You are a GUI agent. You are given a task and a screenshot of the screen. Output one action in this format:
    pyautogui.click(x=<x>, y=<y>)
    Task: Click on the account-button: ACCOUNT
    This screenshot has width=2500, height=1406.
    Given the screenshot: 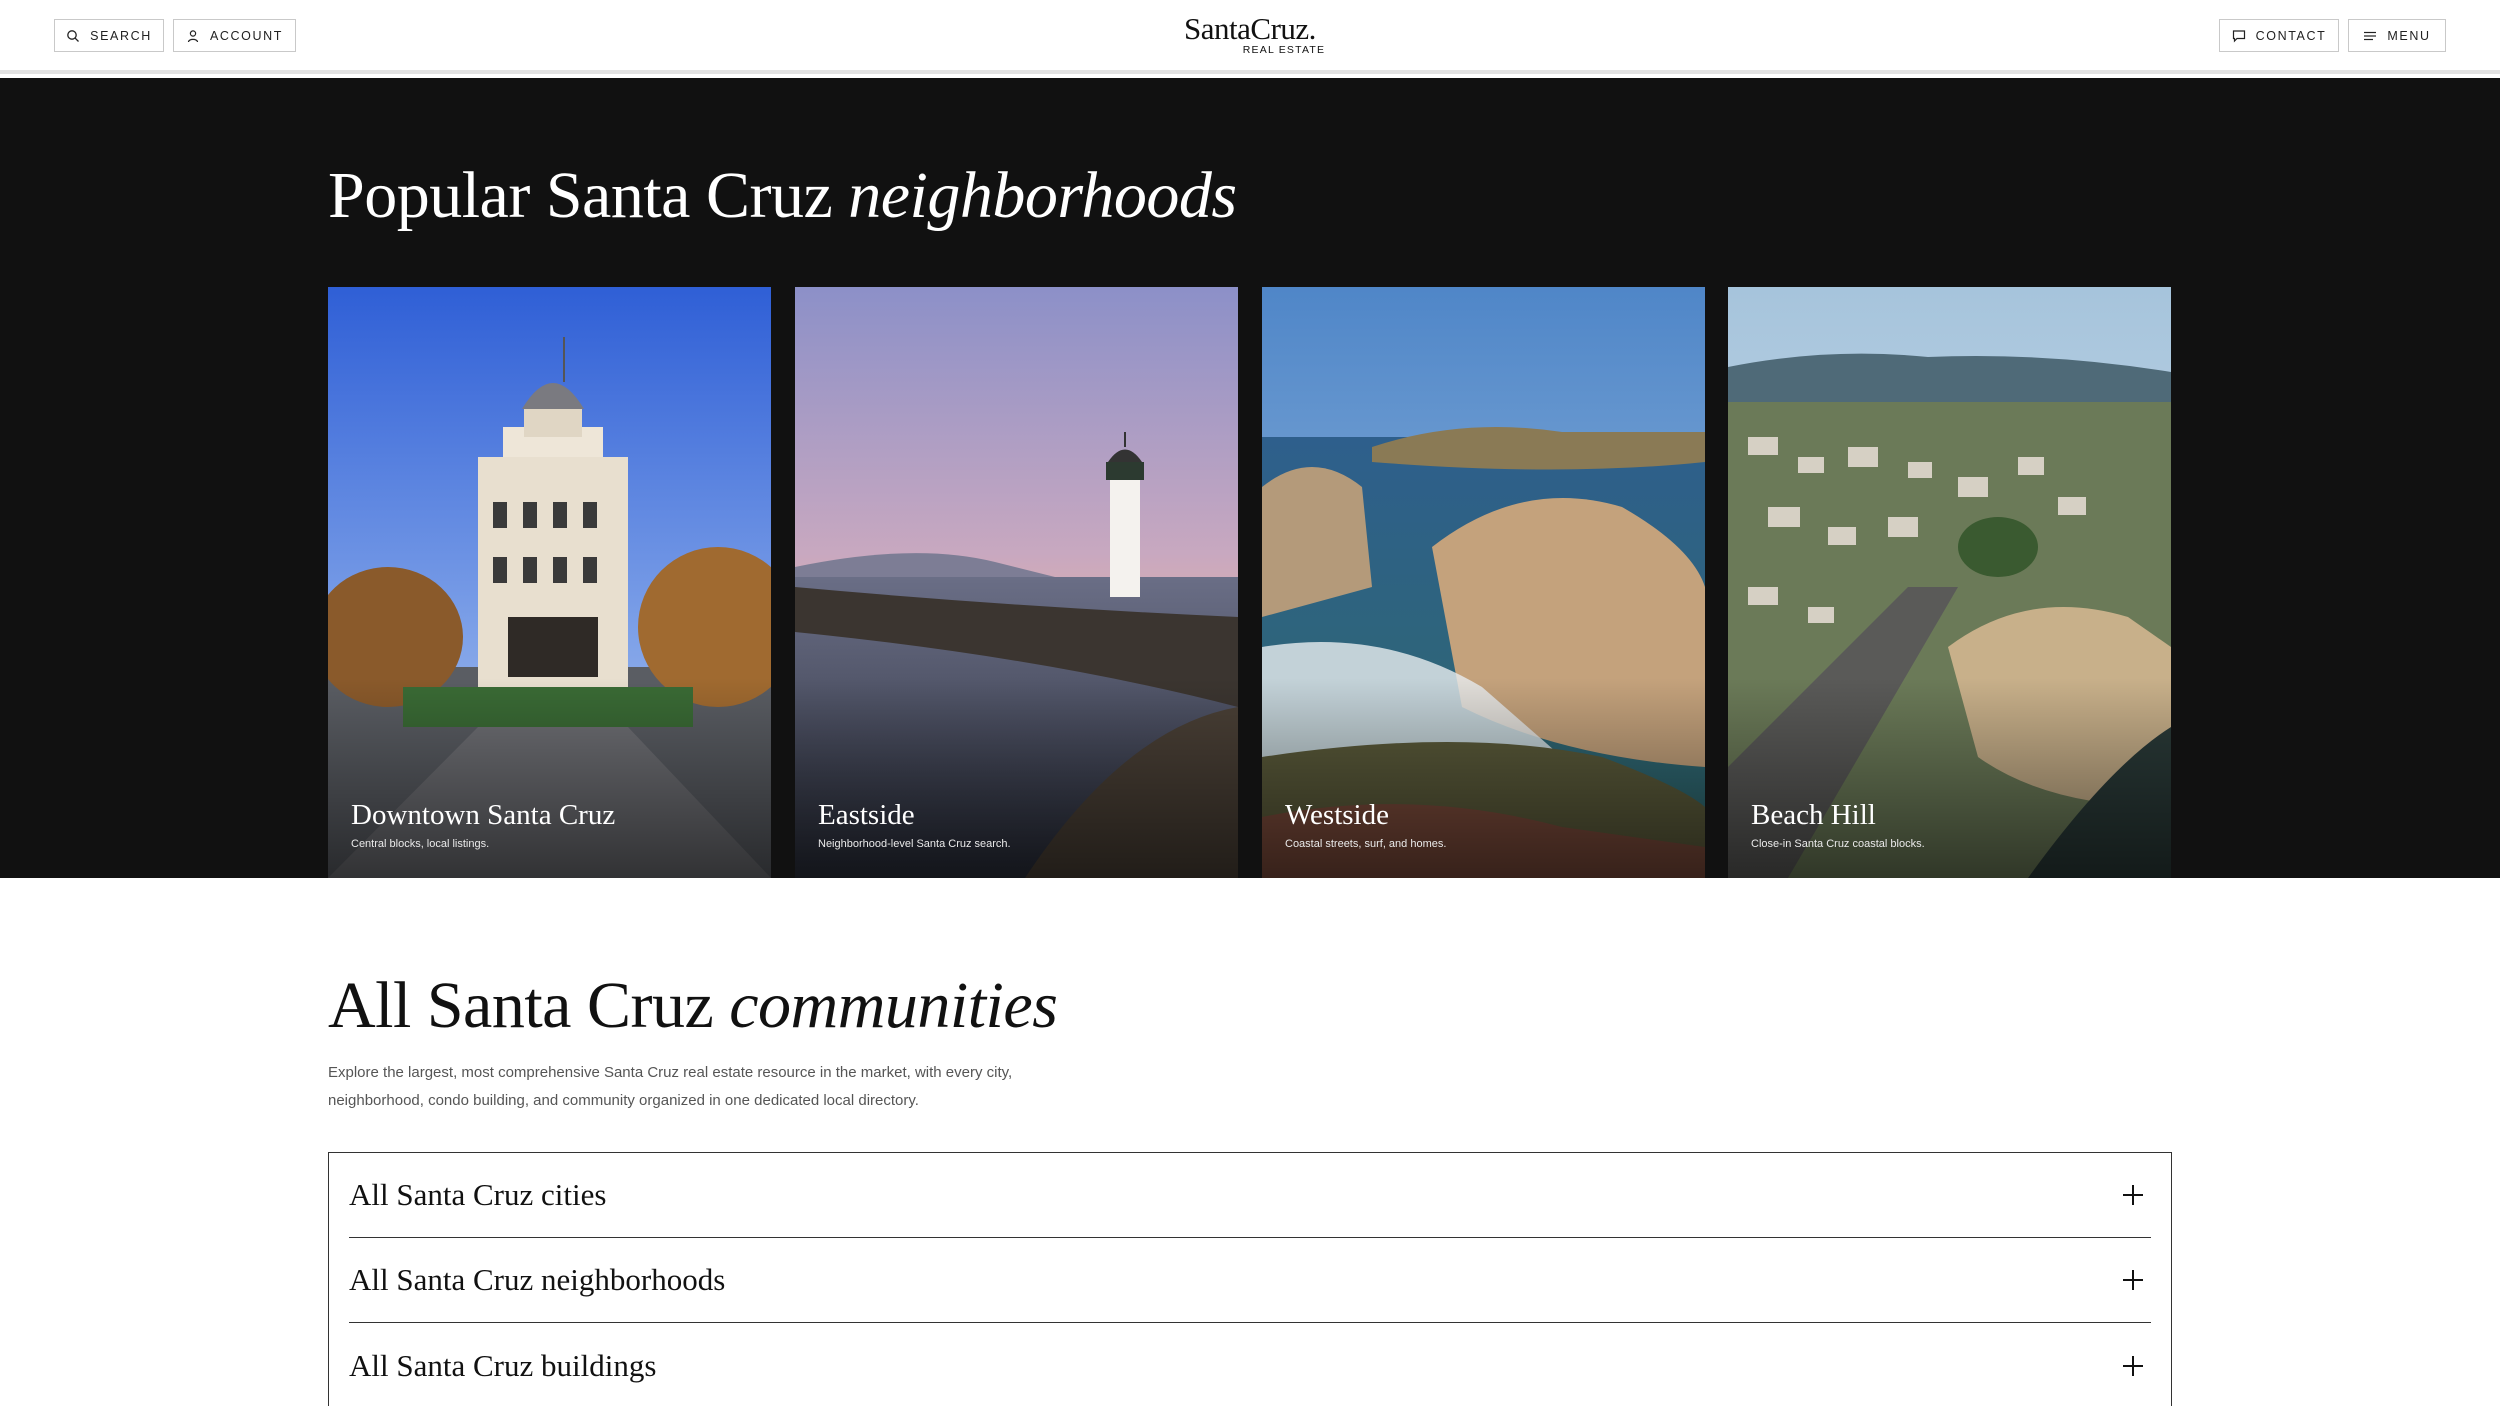 What is the action you would take?
    pyautogui.click(x=234, y=35)
    